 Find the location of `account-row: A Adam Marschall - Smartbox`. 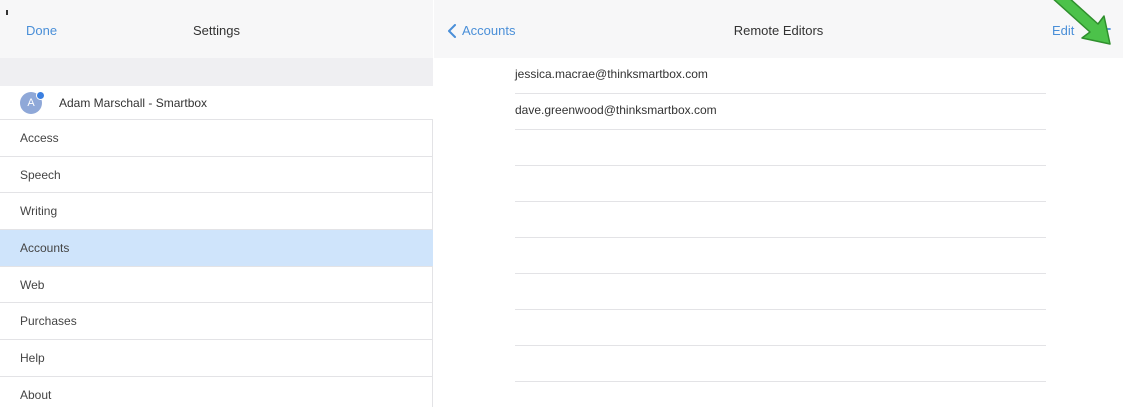

account-row: A Adam Marschall - Smartbox is located at coordinates (216, 103).